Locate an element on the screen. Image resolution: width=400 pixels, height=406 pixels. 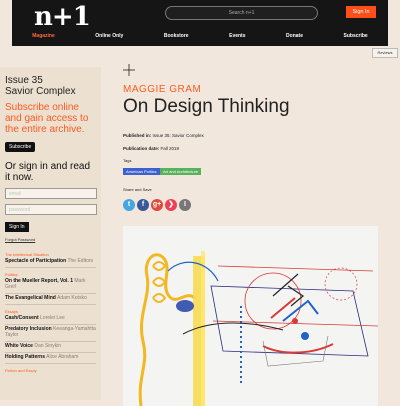
issue-title: Savior Complex is located at coordinates (50, 91).